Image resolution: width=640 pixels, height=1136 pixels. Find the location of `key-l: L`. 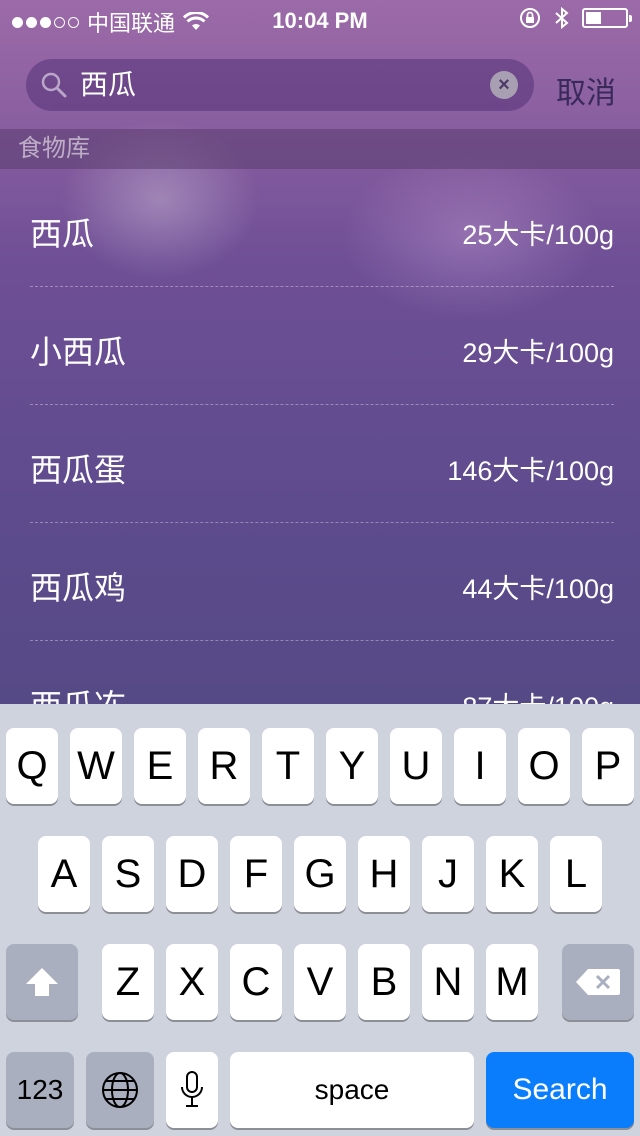

key-l: L is located at coordinates (576, 874).